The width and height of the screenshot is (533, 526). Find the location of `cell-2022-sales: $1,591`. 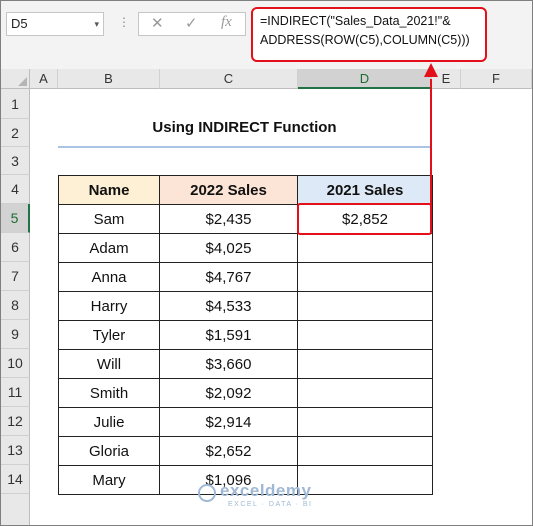

cell-2022-sales: $1,591 is located at coordinates (228, 335).